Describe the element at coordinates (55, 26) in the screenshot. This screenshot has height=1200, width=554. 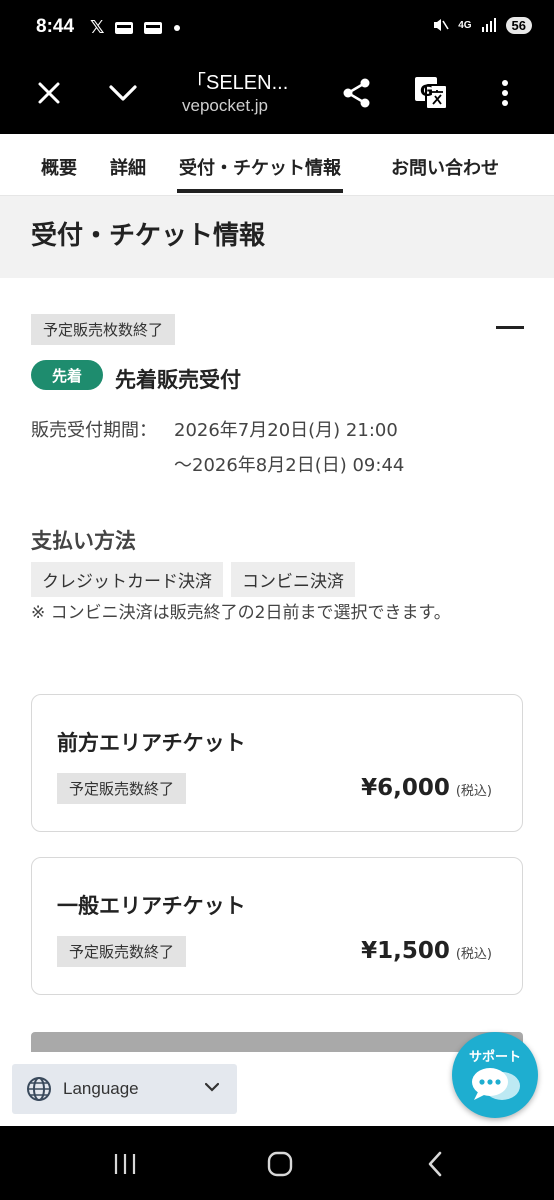
I see `status-time: 8:44` at that location.